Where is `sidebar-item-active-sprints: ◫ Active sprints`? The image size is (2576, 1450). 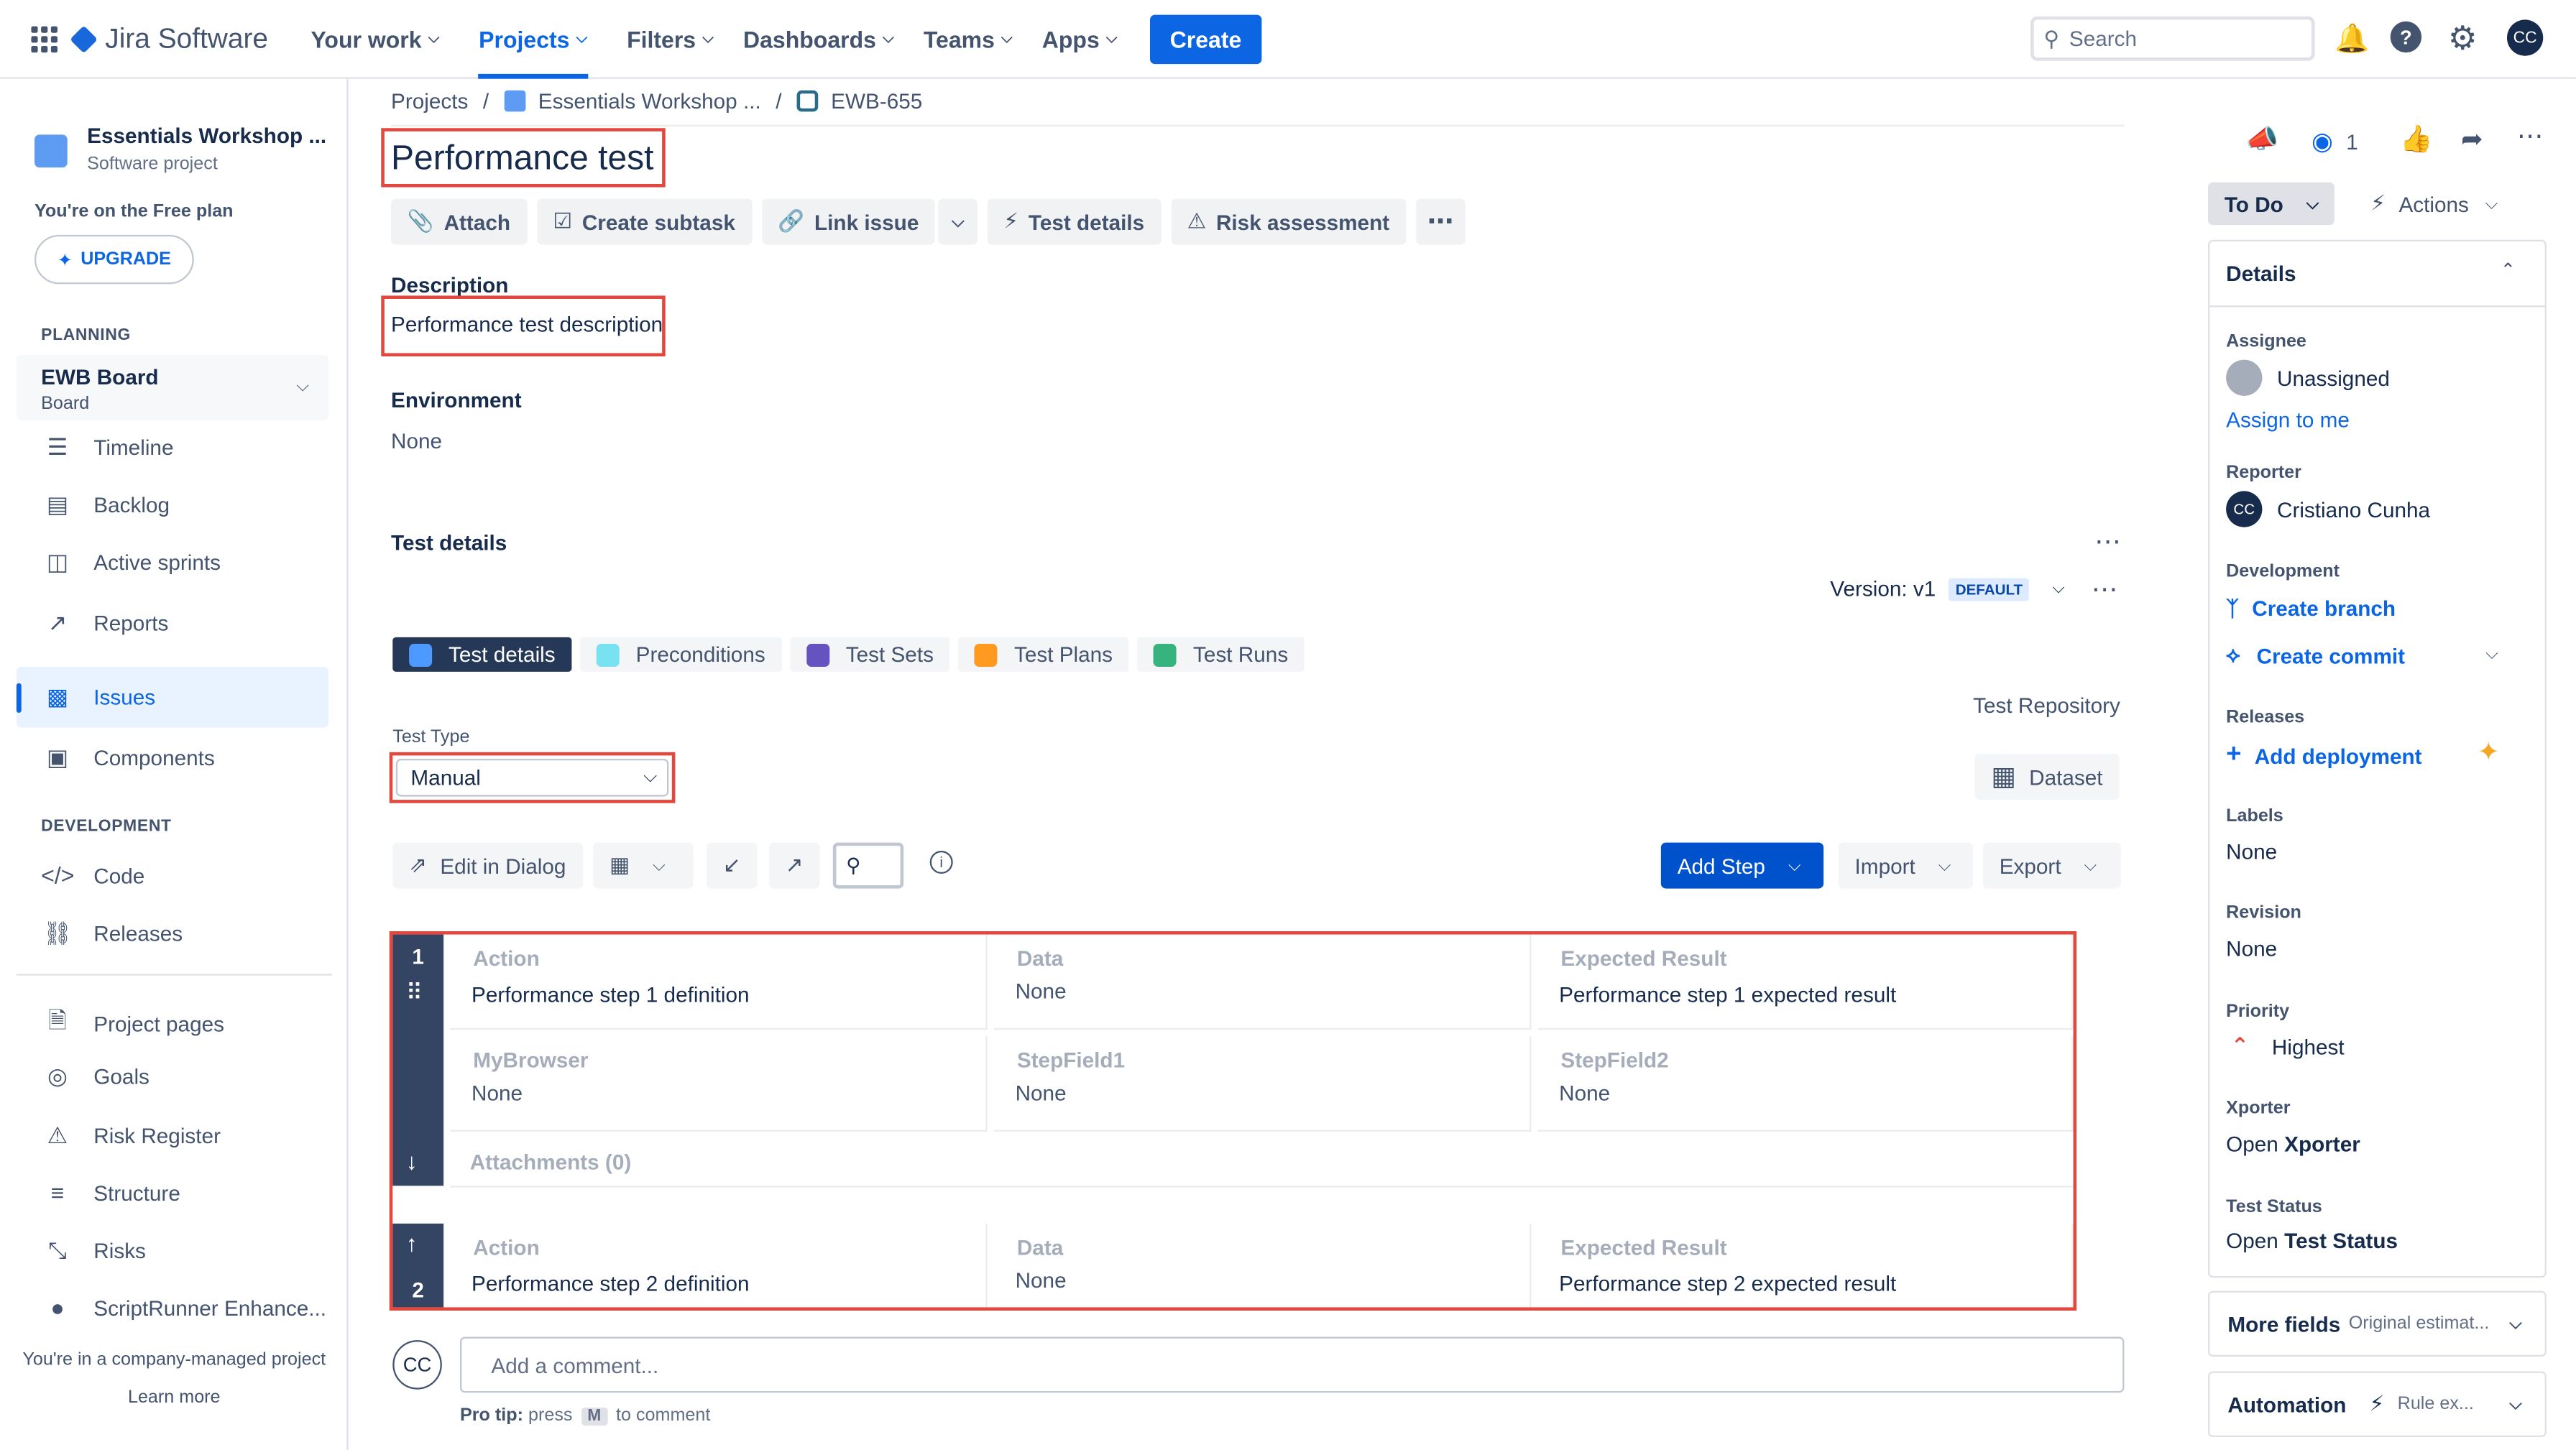 sidebar-item-active-sprints: ◫ Active sprints is located at coordinates (131, 562).